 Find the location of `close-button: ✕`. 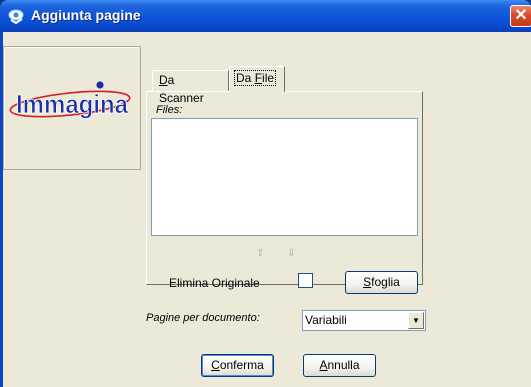

close-button: ✕ is located at coordinates (520, 16).